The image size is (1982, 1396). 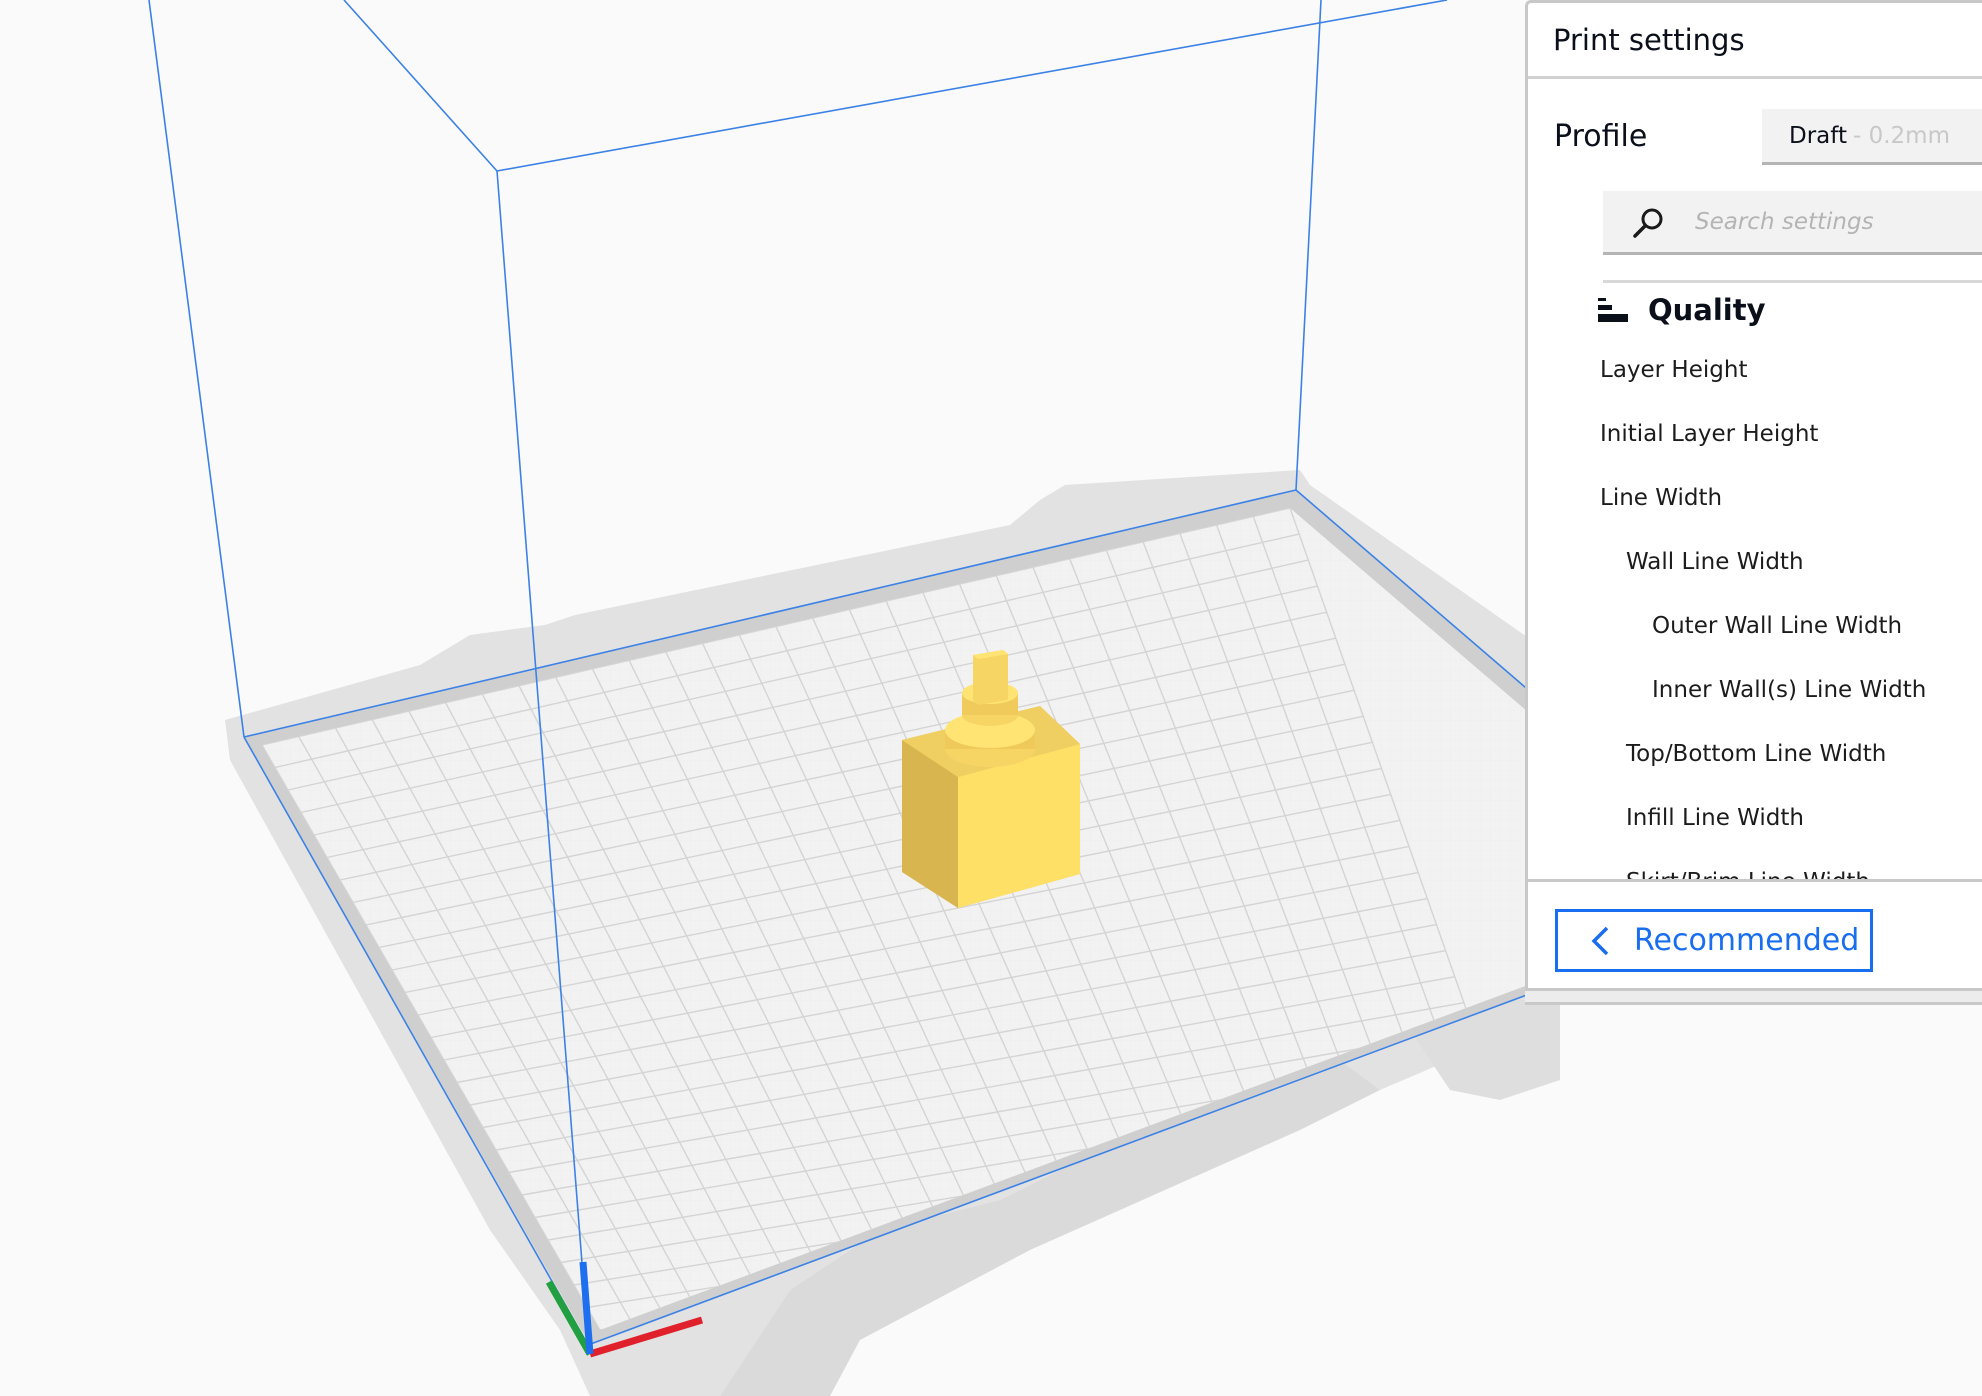 I want to click on setting-layer-height: Layer Height, so click(x=1673, y=370).